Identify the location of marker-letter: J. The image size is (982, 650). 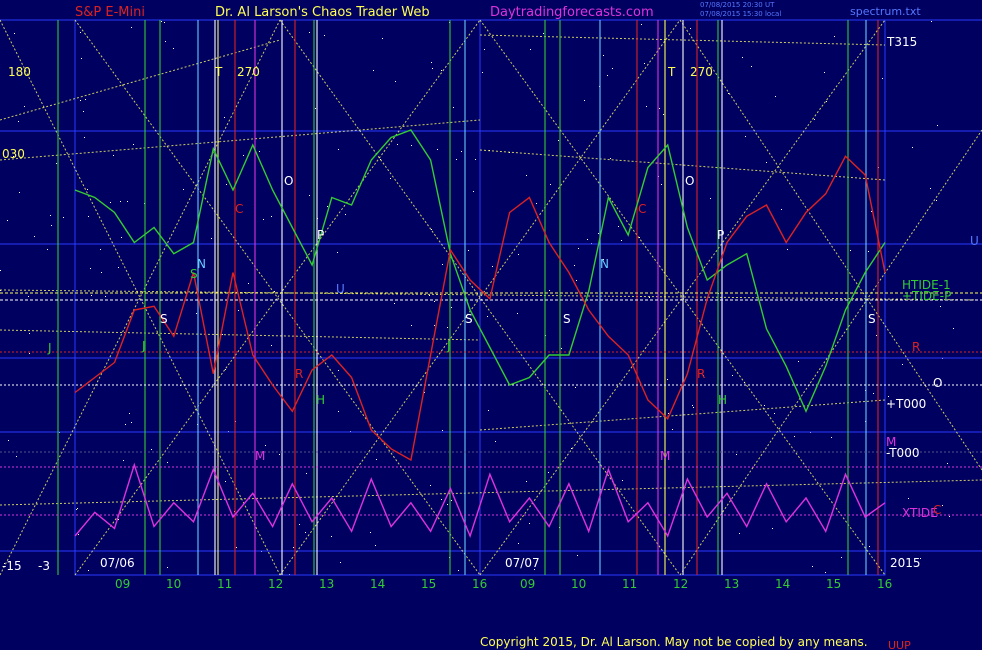
(143, 346).